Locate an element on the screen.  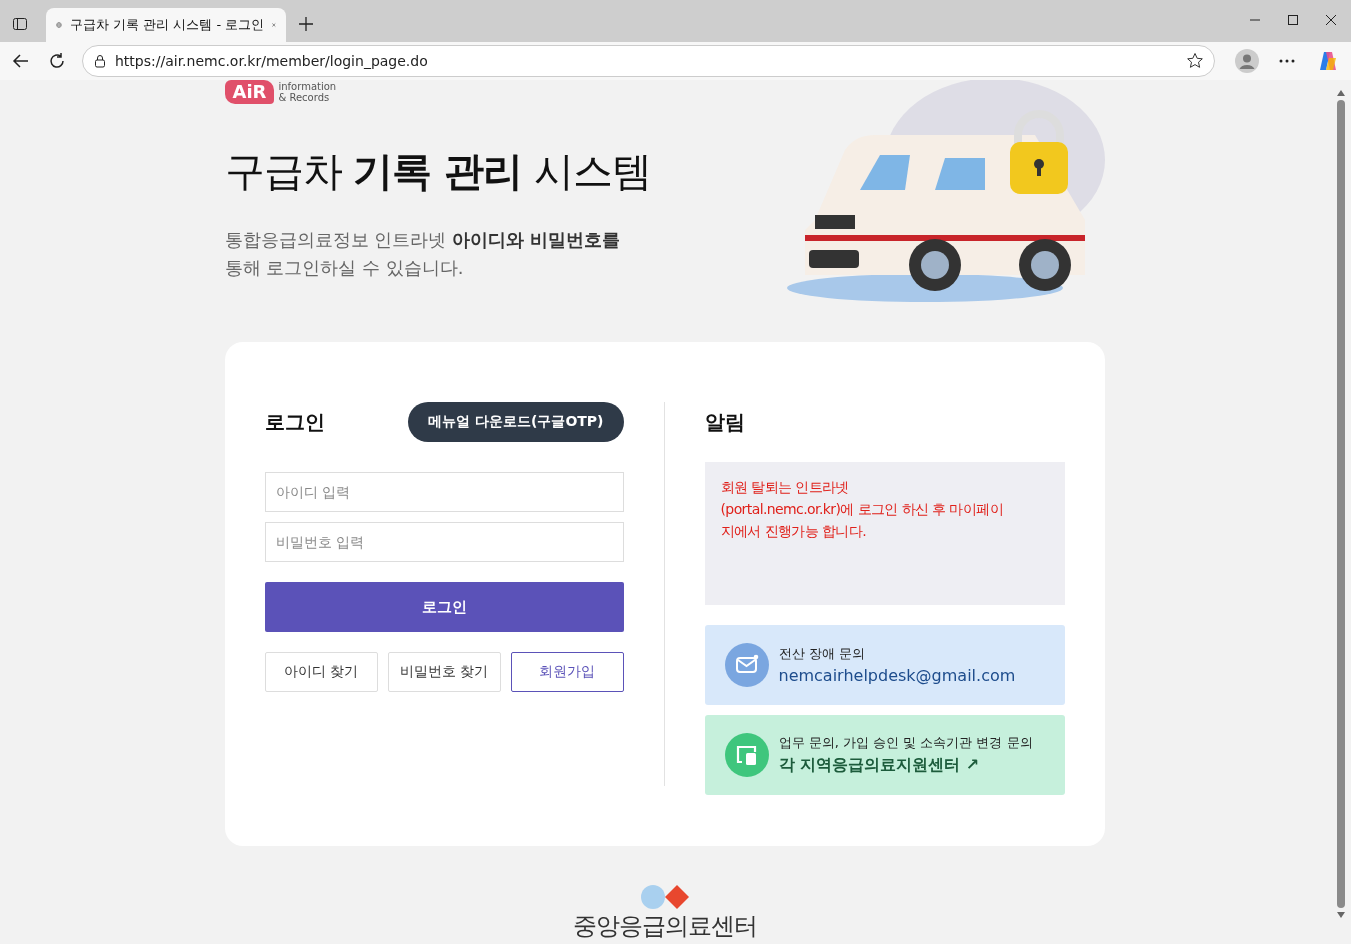
manual-download-button: 메뉴얼 다운로드(구글OTP) is located at coordinates (516, 422).